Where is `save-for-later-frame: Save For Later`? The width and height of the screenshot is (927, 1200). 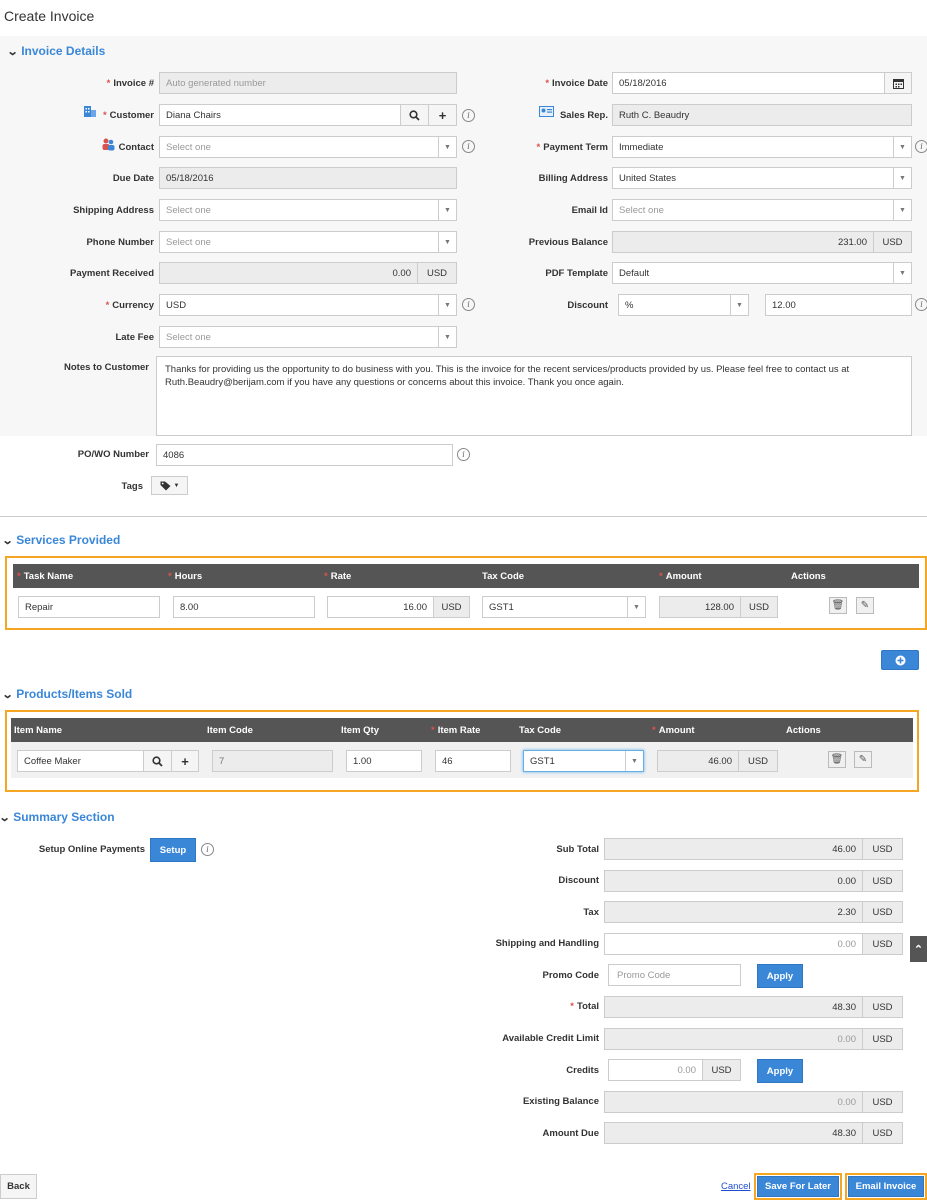 save-for-later-frame: Save For Later is located at coordinates (798, 1186).